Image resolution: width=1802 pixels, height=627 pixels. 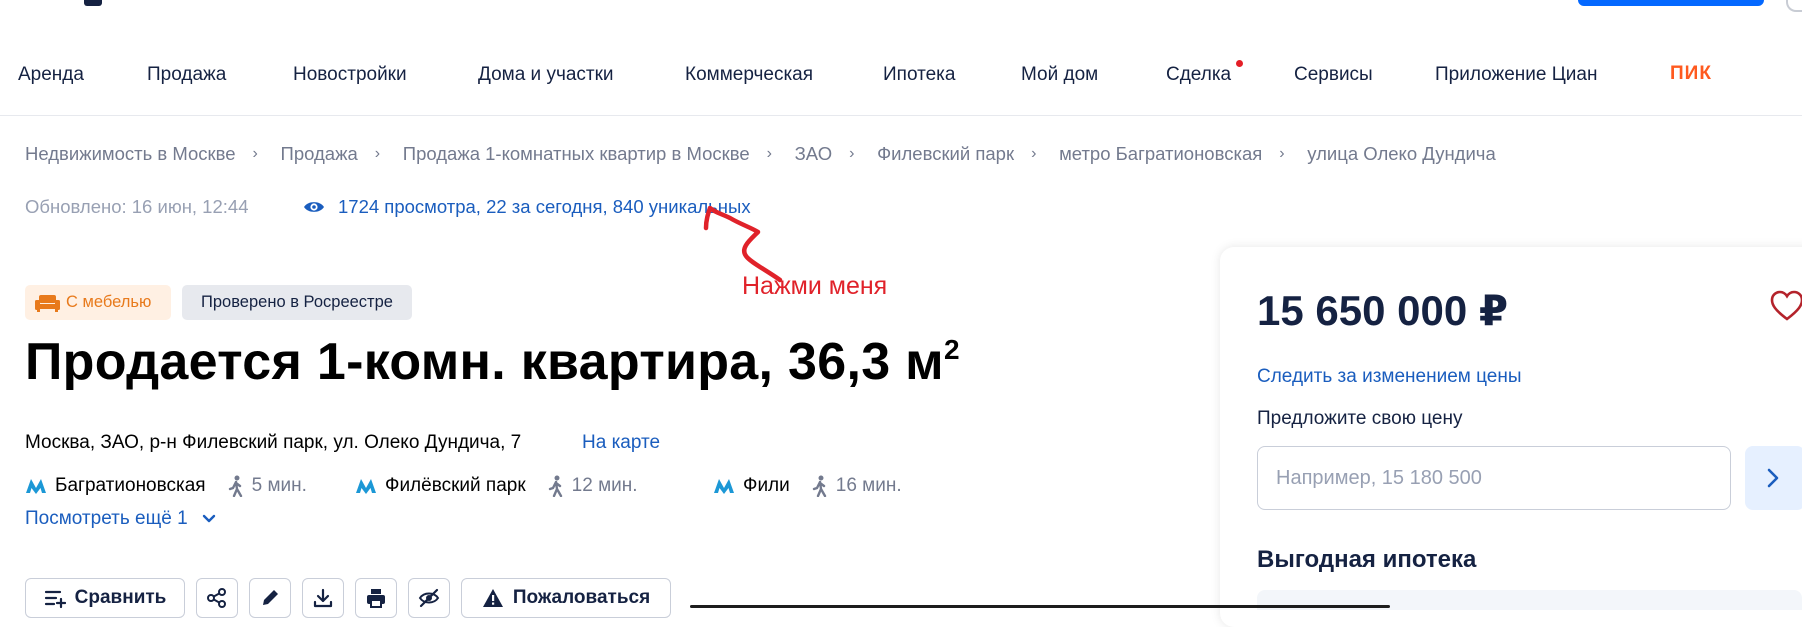 I want to click on offer-price-label: Предложите свою цену, so click(x=1360, y=418).